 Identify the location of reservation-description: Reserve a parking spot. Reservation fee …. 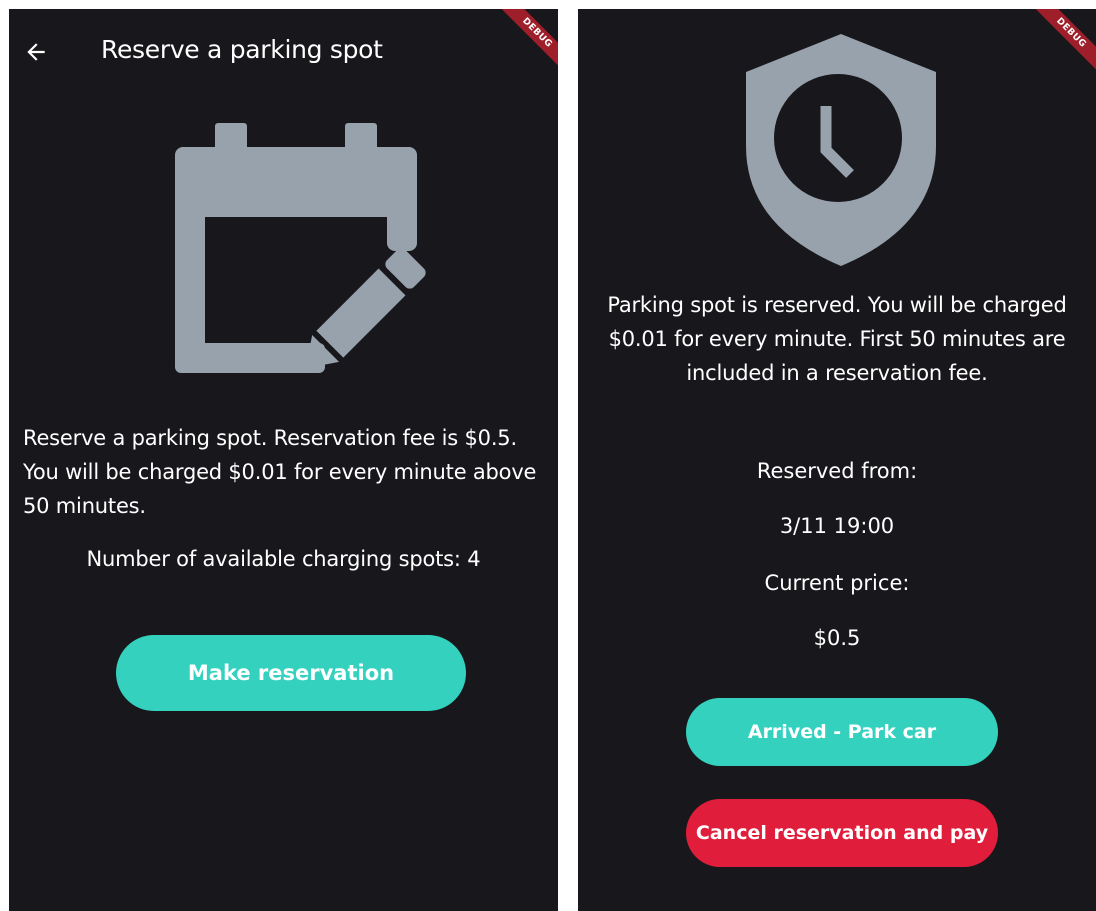
(280, 472).